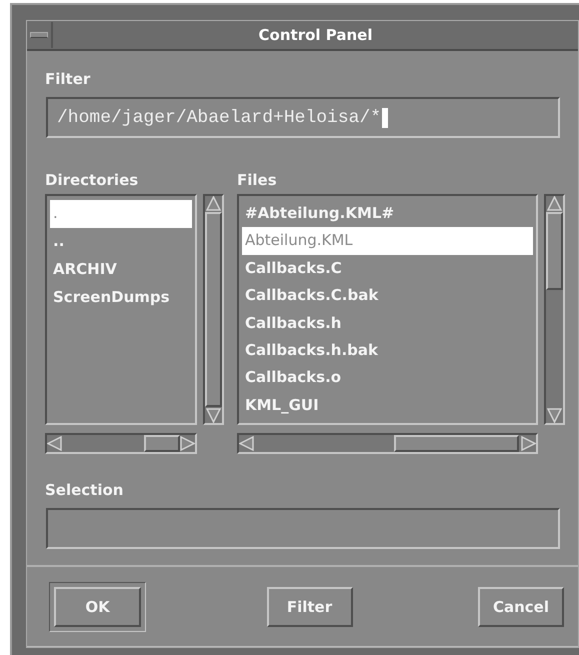 This screenshot has height=655, width=579. What do you see at coordinates (387, 214) in the screenshot?
I see `list-item: #Abteilung.KML#` at bounding box center [387, 214].